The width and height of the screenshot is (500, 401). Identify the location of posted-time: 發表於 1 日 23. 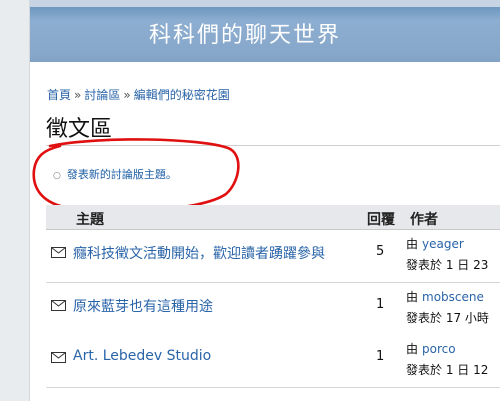
(447, 265).